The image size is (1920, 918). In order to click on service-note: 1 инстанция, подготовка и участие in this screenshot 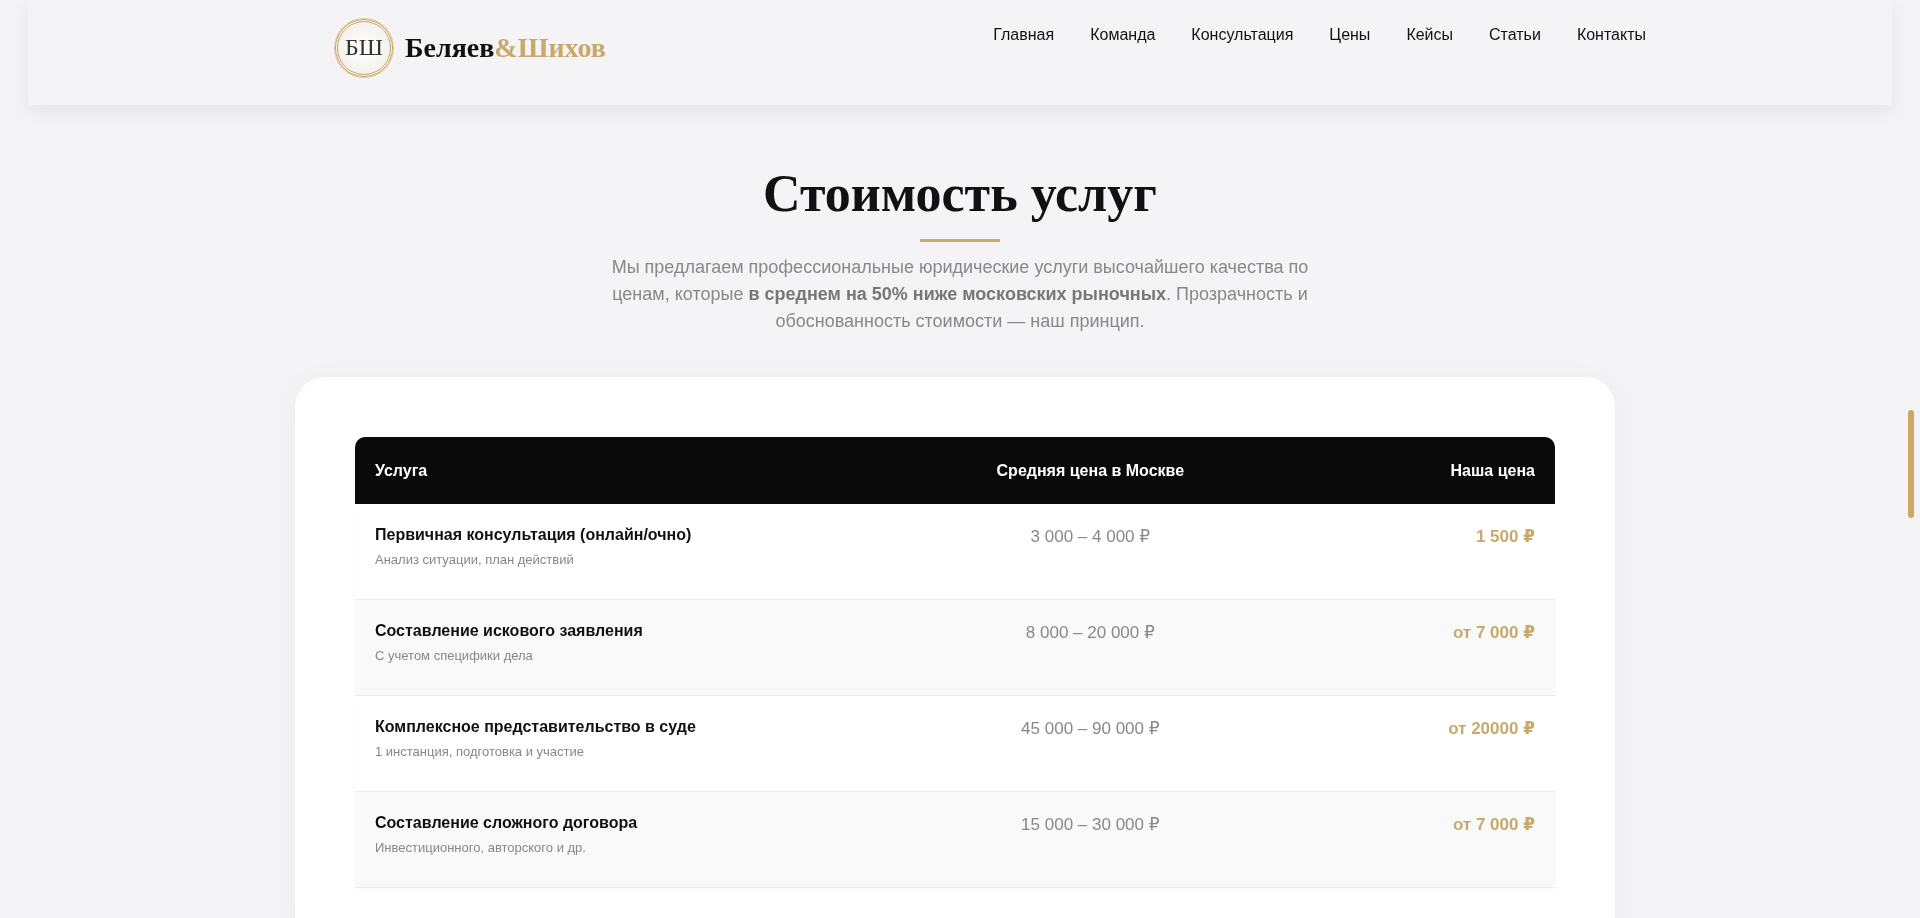, I will do `click(480, 752)`.